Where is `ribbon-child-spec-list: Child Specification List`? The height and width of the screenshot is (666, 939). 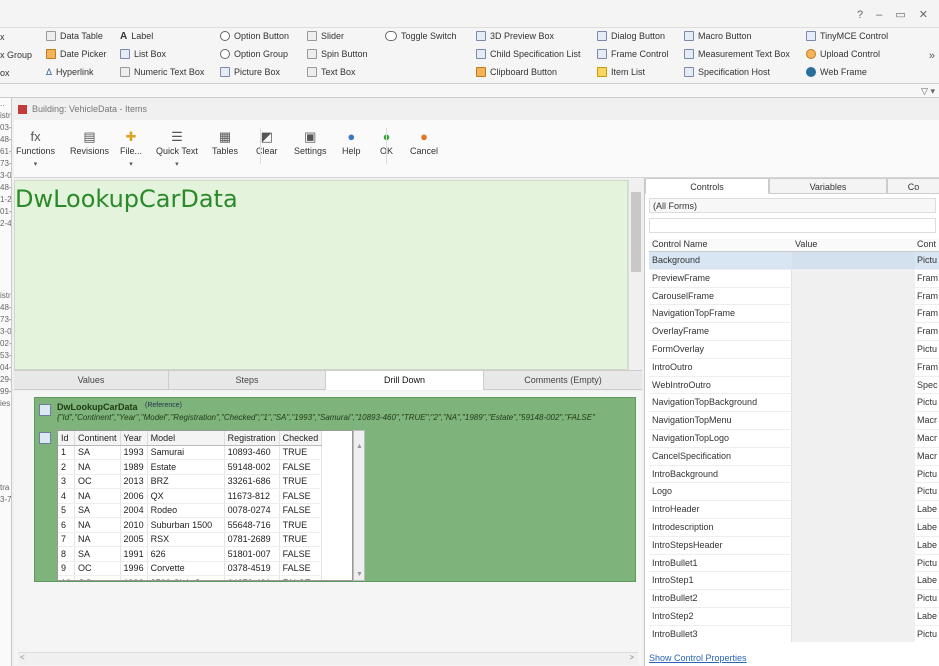 ribbon-child-spec-list: Child Specification List is located at coordinates (528, 54).